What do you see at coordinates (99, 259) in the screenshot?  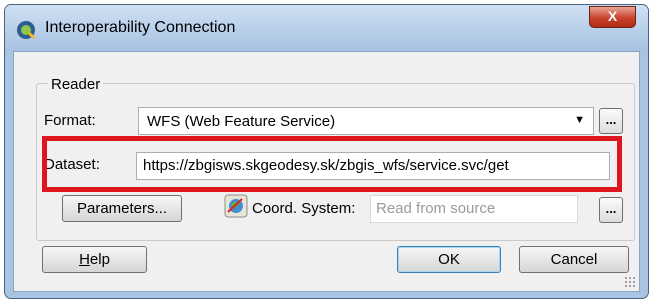 I see `help-label-rest: elp` at bounding box center [99, 259].